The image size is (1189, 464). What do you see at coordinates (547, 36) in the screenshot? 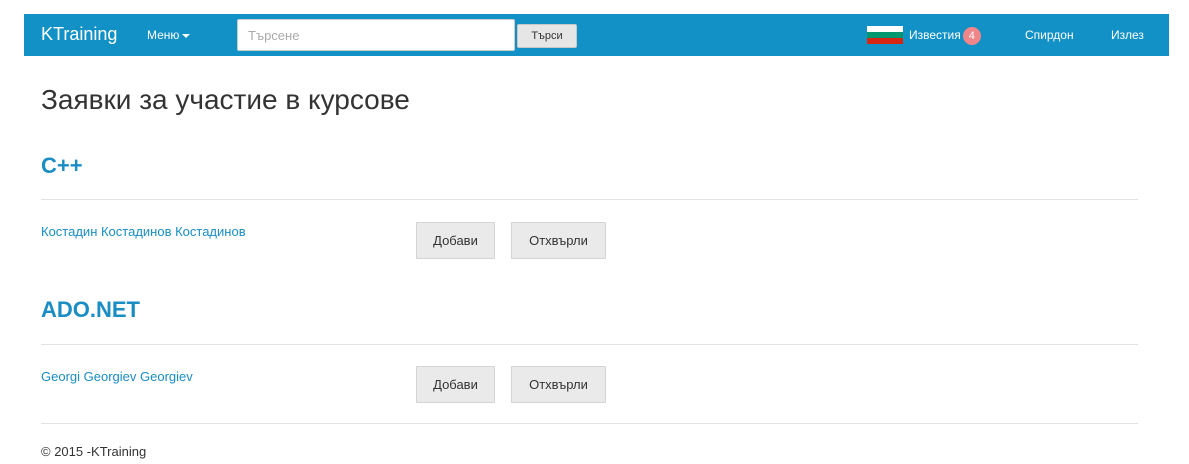
I see `search-button: Търси` at bounding box center [547, 36].